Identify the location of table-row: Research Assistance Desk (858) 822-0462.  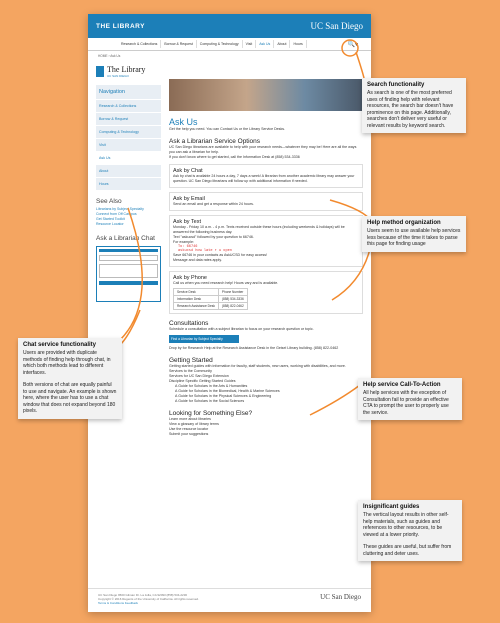
(210, 306).